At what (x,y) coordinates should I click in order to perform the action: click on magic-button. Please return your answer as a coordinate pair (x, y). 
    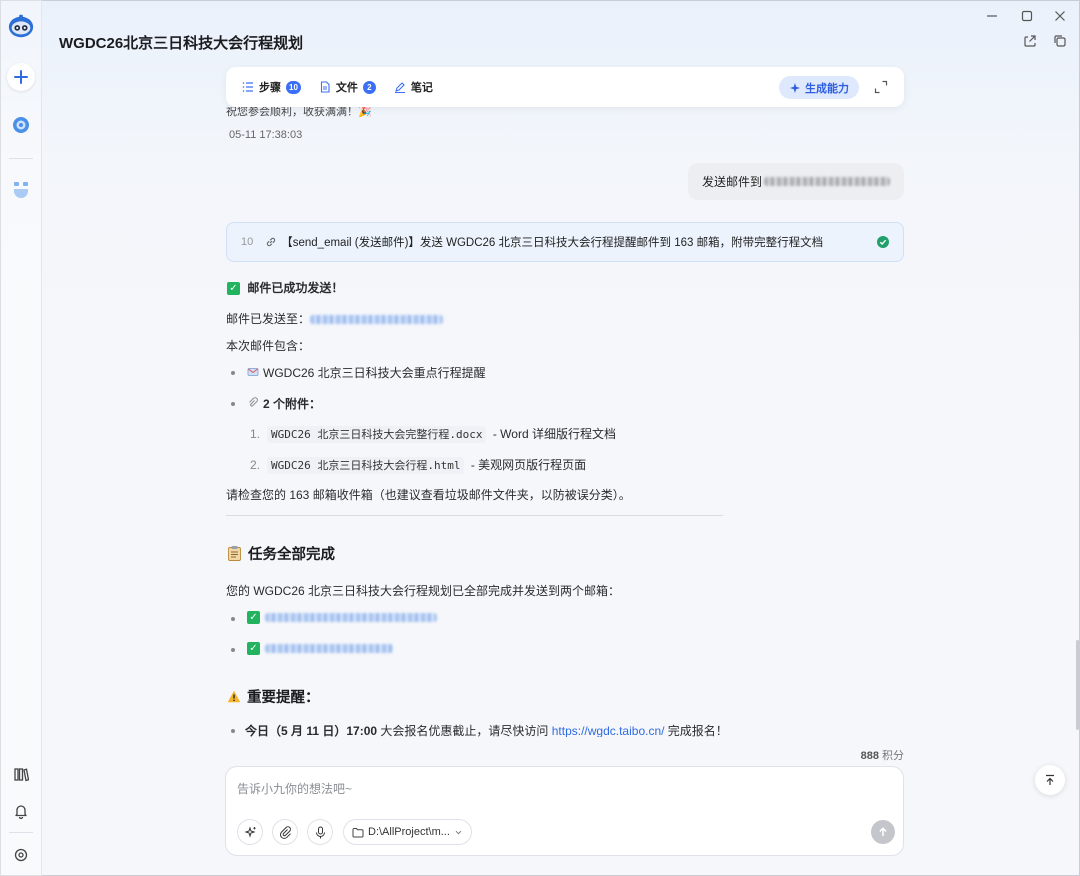
    Looking at the image, I should click on (250, 832).